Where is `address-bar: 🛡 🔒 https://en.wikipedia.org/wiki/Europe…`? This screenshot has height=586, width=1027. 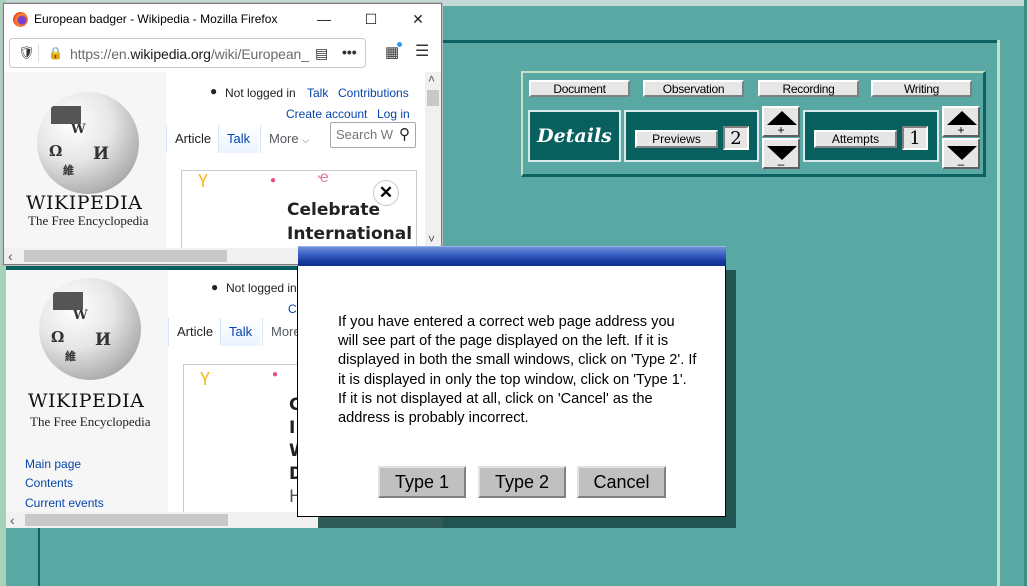 address-bar: 🛡 🔒 https://en.wikipedia.org/wiki/Europe… is located at coordinates (187, 53).